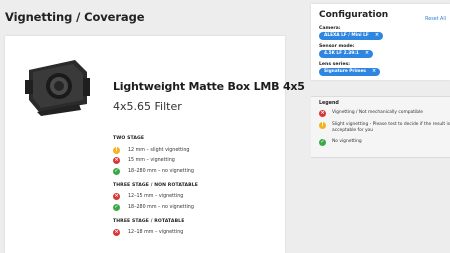 This screenshot has height=253, width=450. I want to click on reset-all-link: Reset All, so click(435, 19).